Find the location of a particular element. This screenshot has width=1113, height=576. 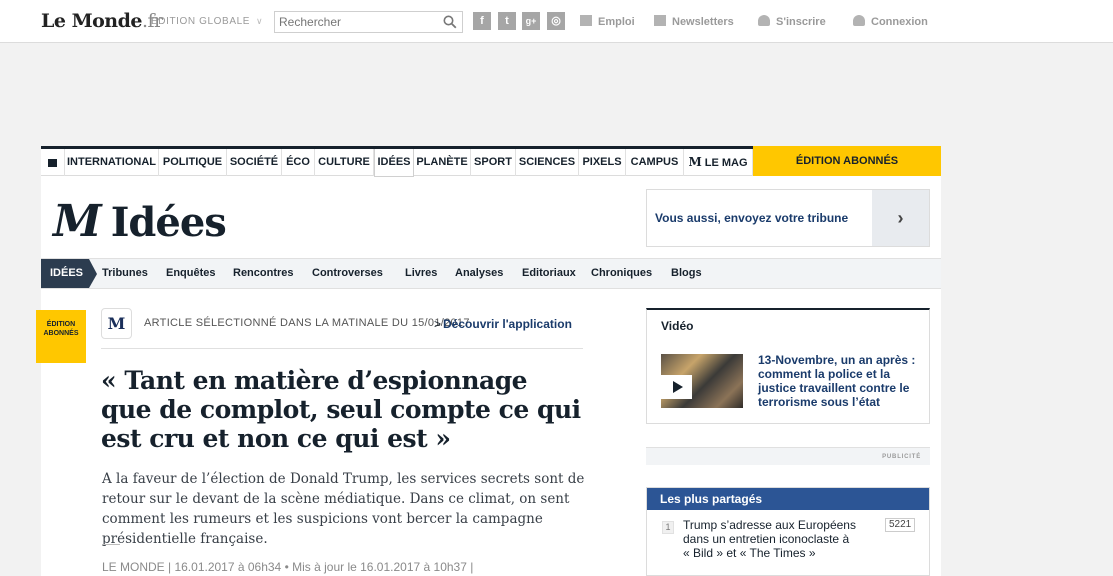

section-title: M Idées is located at coordinates (140, 221).